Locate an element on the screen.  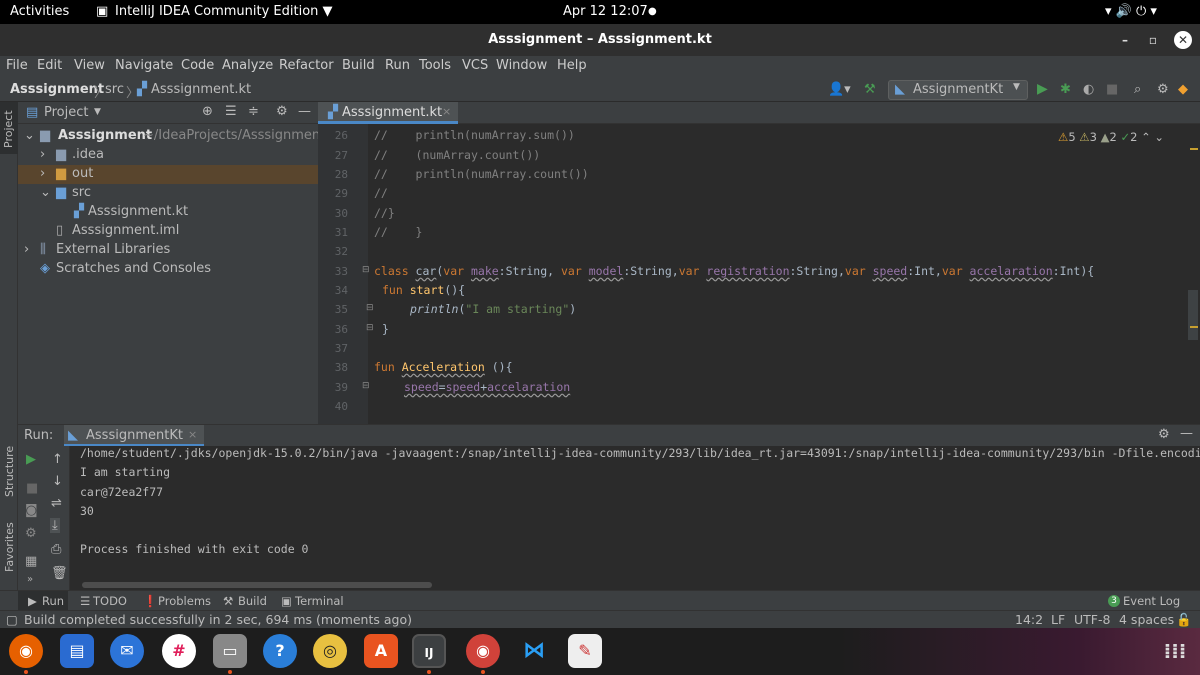
thunderbird-icon: ✉ is located at coordinates (127, 651).